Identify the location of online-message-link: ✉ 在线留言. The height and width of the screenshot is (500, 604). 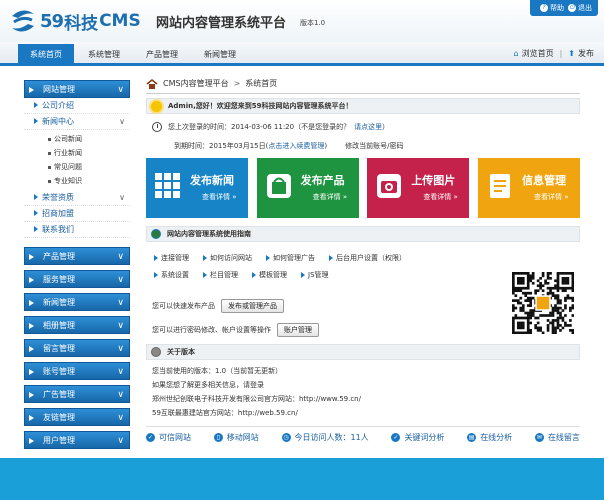
(557, 437).